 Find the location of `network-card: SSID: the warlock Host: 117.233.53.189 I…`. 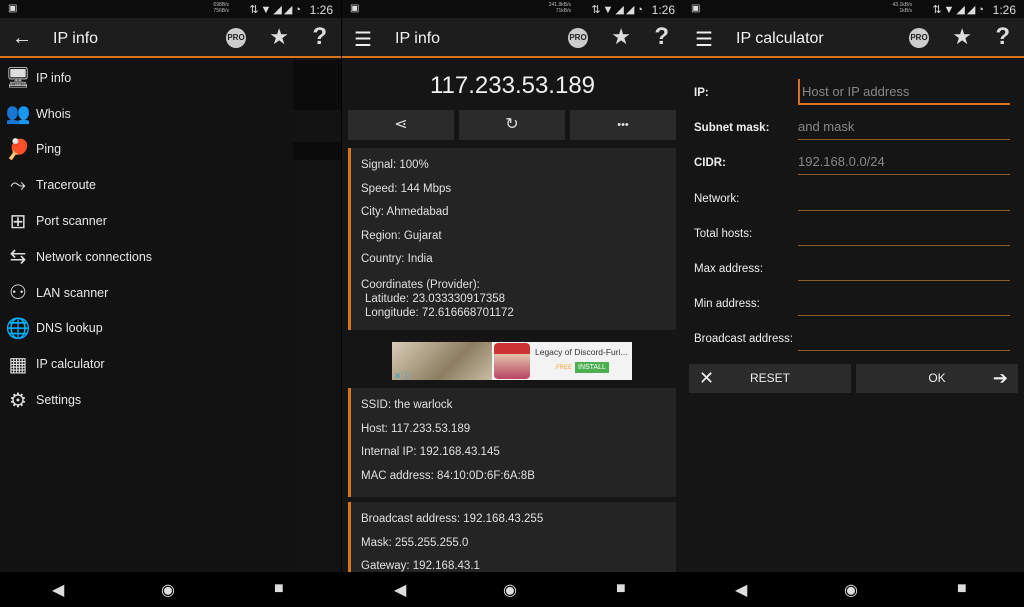

network-card: SSID: the warlock Host: 117.233.53.189 I… is located at coordinates (512, 442).